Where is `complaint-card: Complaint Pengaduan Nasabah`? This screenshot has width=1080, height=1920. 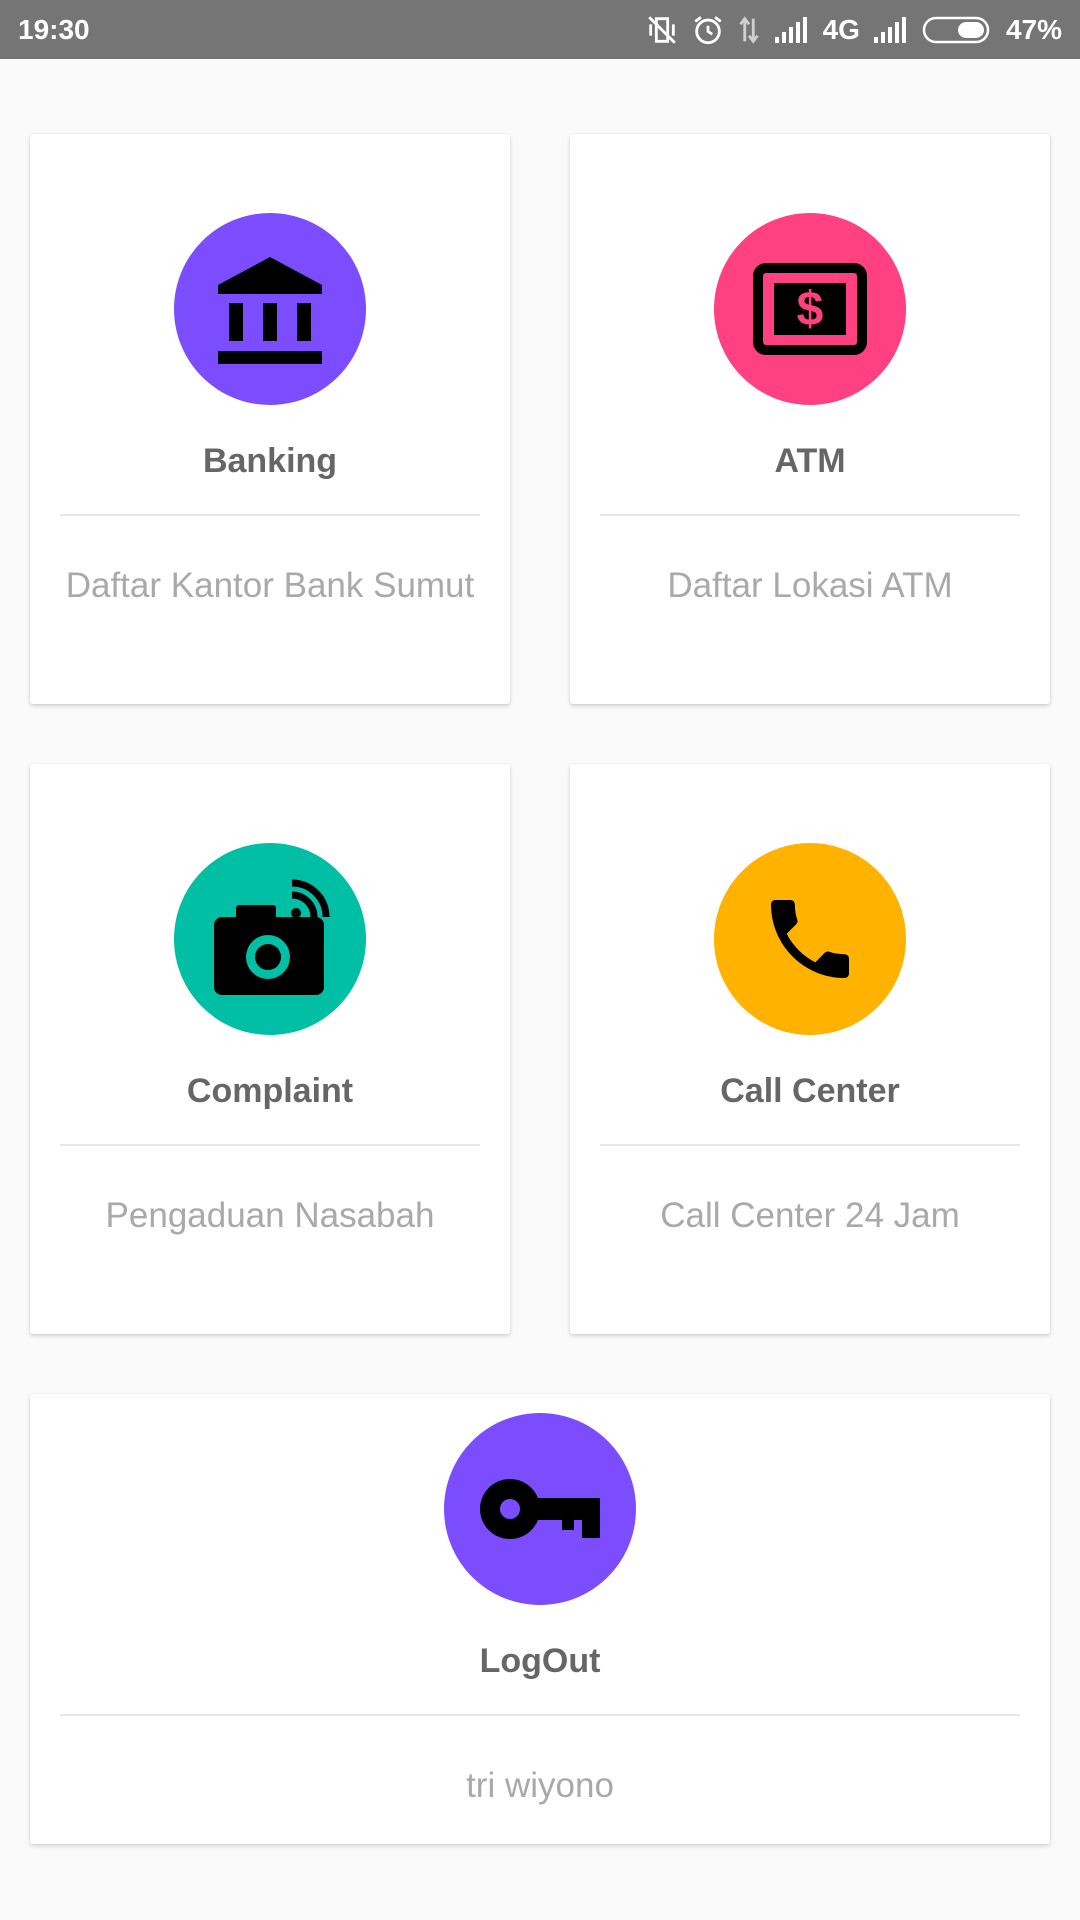 complaint-card: Complaint Pengaduan Nasabah is located at coordinates (270, 1049).